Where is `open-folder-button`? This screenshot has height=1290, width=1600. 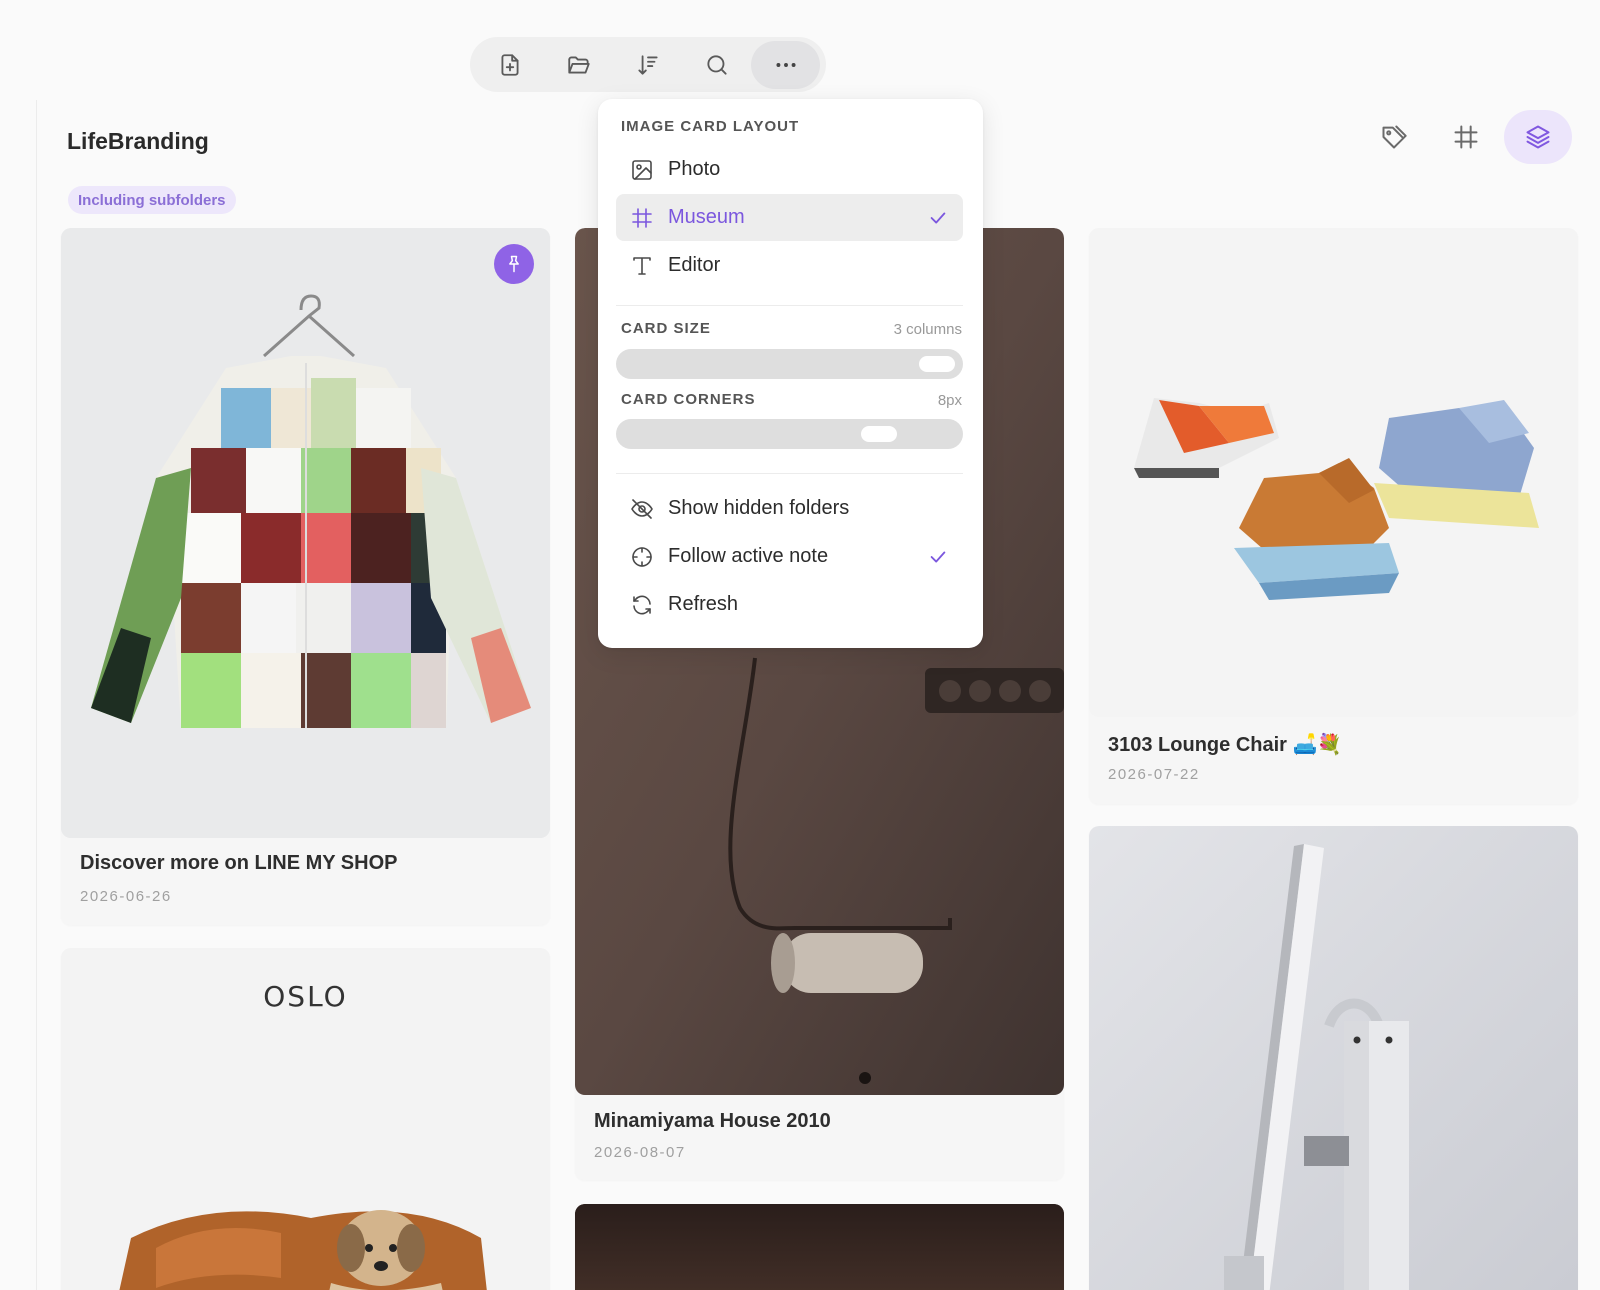 open-folder-button is located at coordinates (579, 65).